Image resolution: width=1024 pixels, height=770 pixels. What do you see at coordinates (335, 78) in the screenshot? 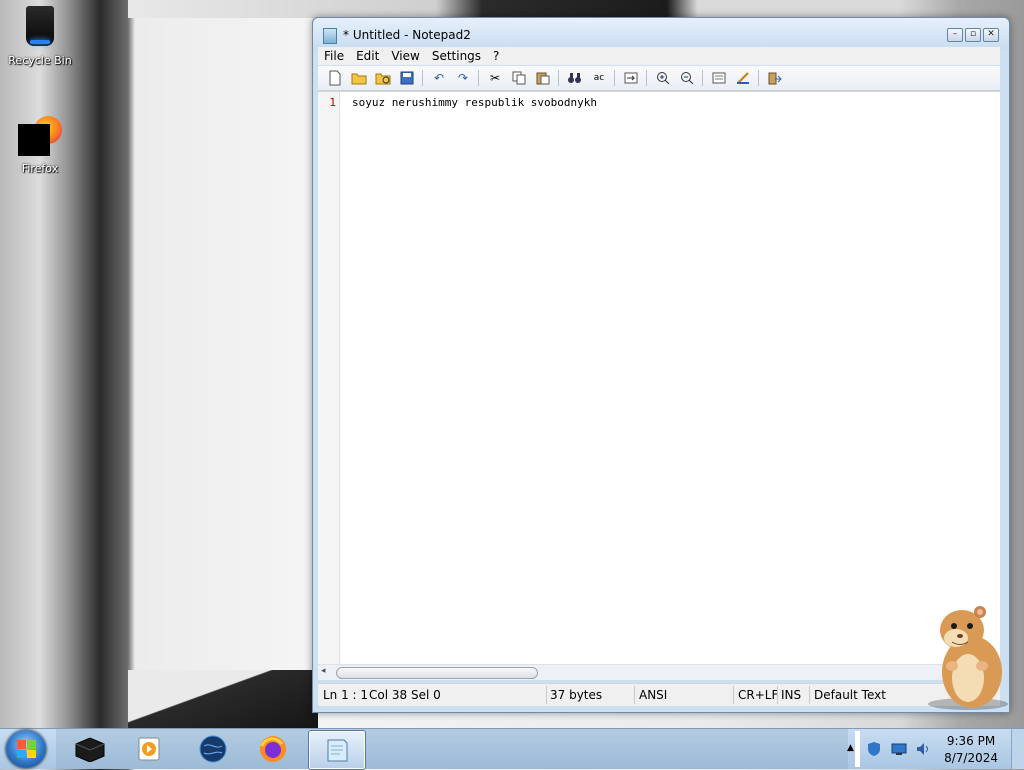
I see `new-file-icon` at bounding box center [335, 78].